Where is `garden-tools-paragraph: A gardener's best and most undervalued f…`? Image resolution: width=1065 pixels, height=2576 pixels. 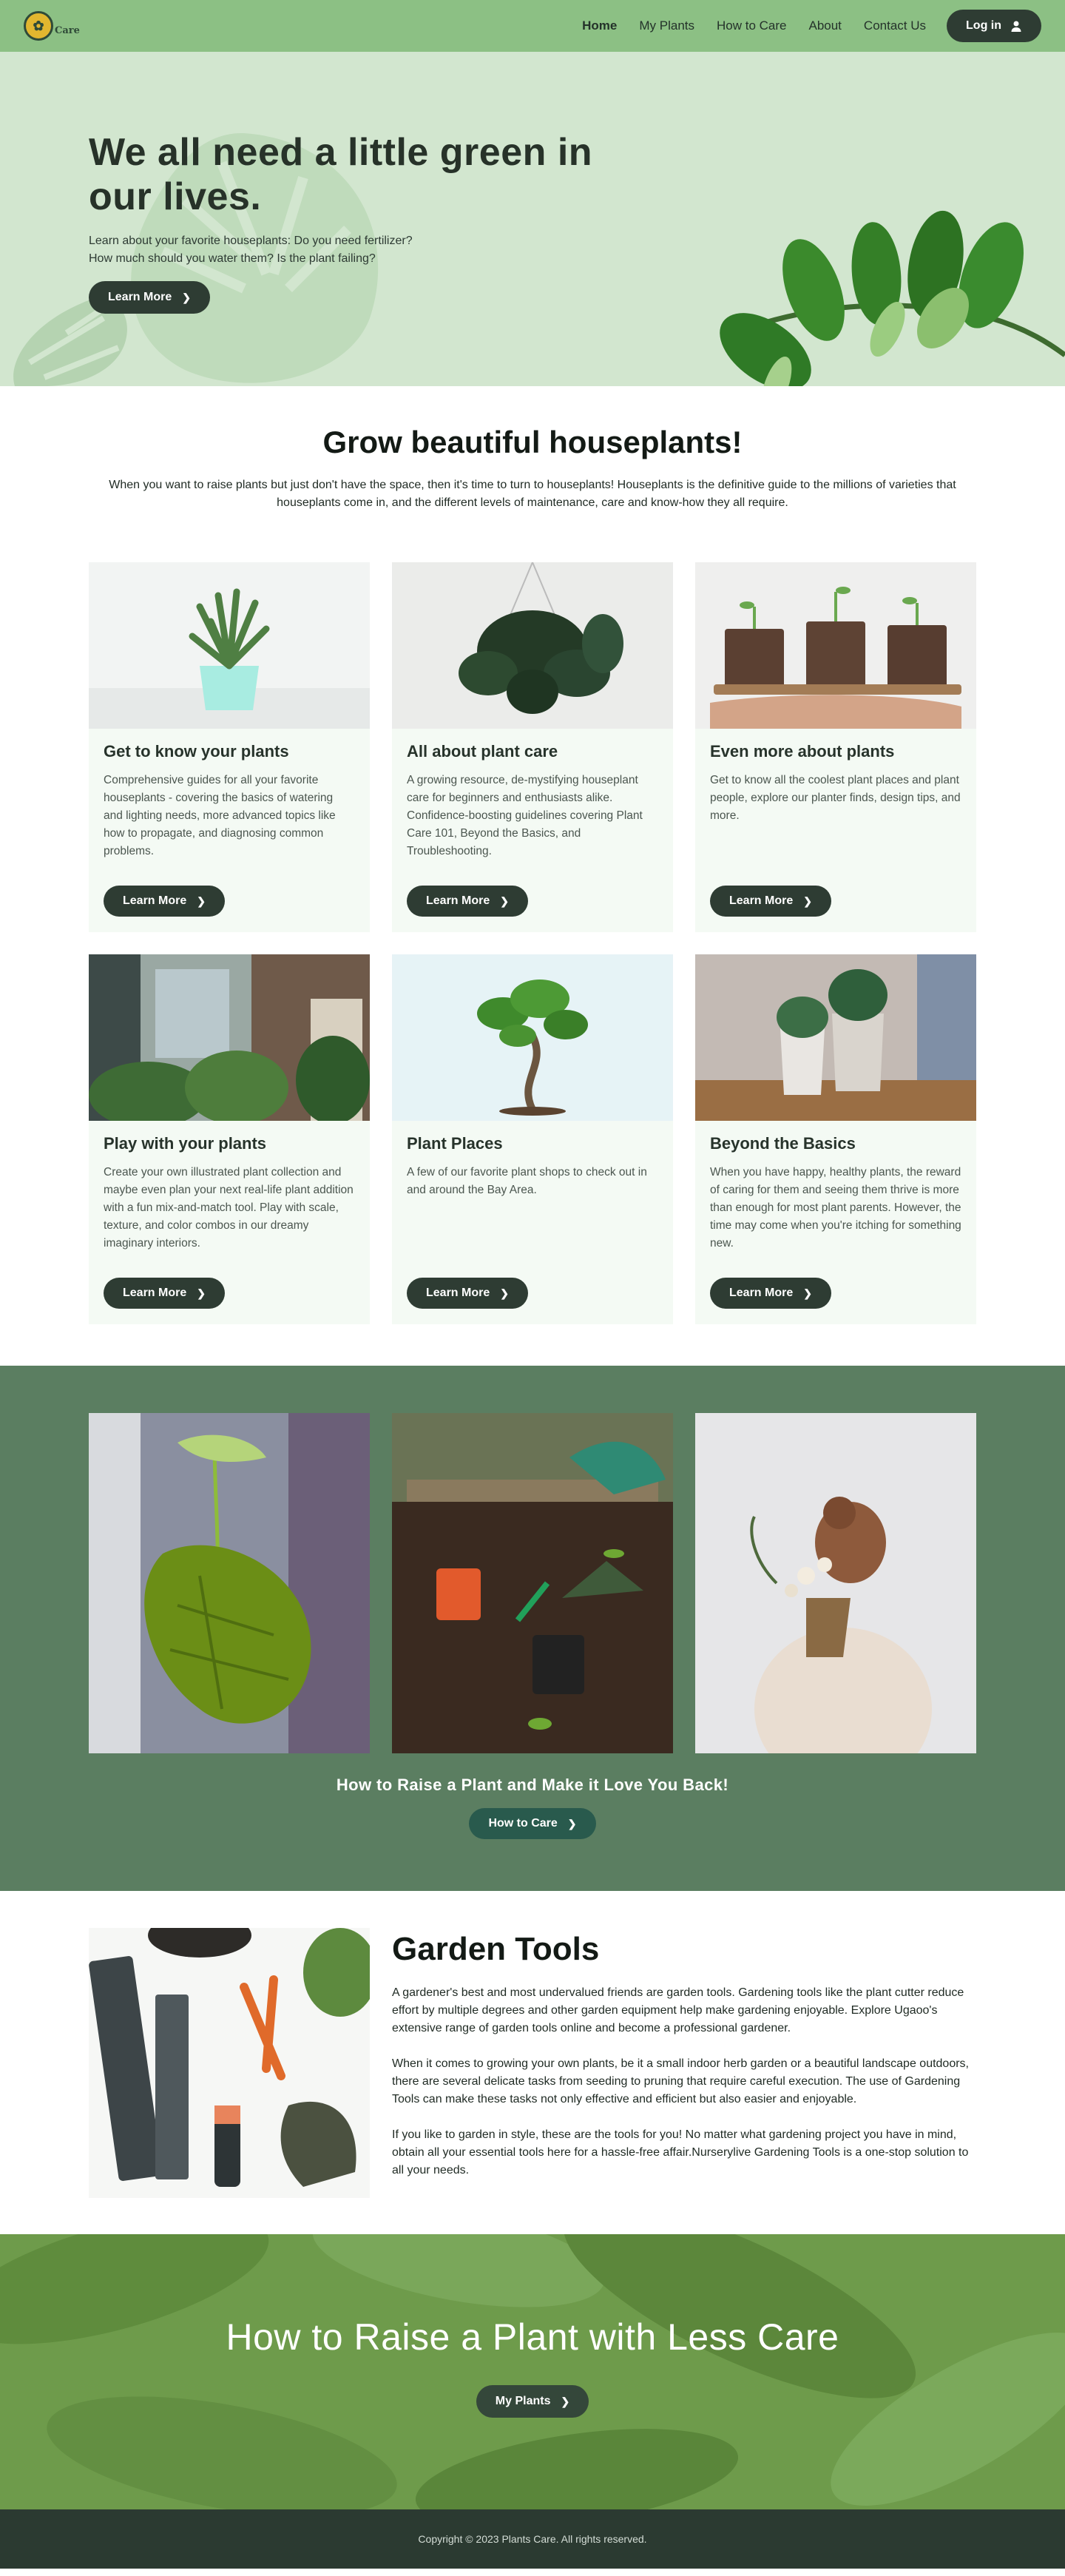
garden-tools-paragraph: A gardener's best and most undervalued f… is located at coordinates (678, 2010).